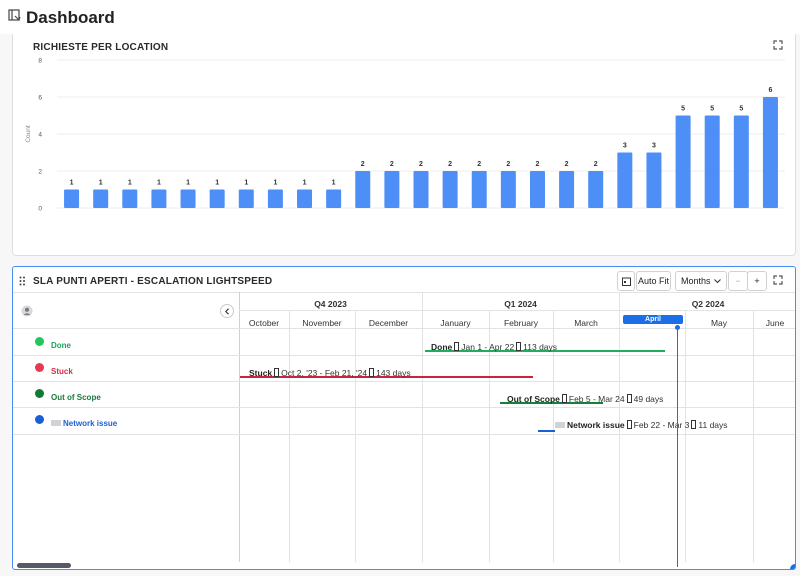  I want to click on quarter-gridline, so click(422, 427).